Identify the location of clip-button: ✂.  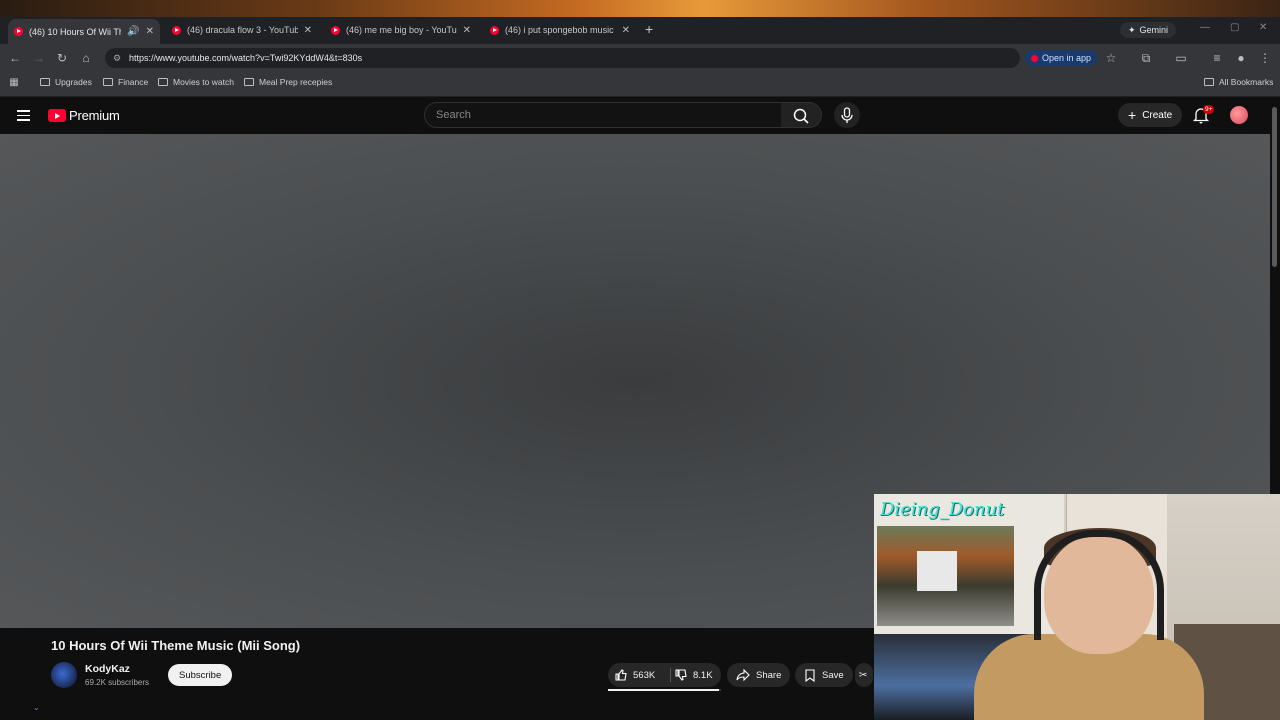
(864, 675).